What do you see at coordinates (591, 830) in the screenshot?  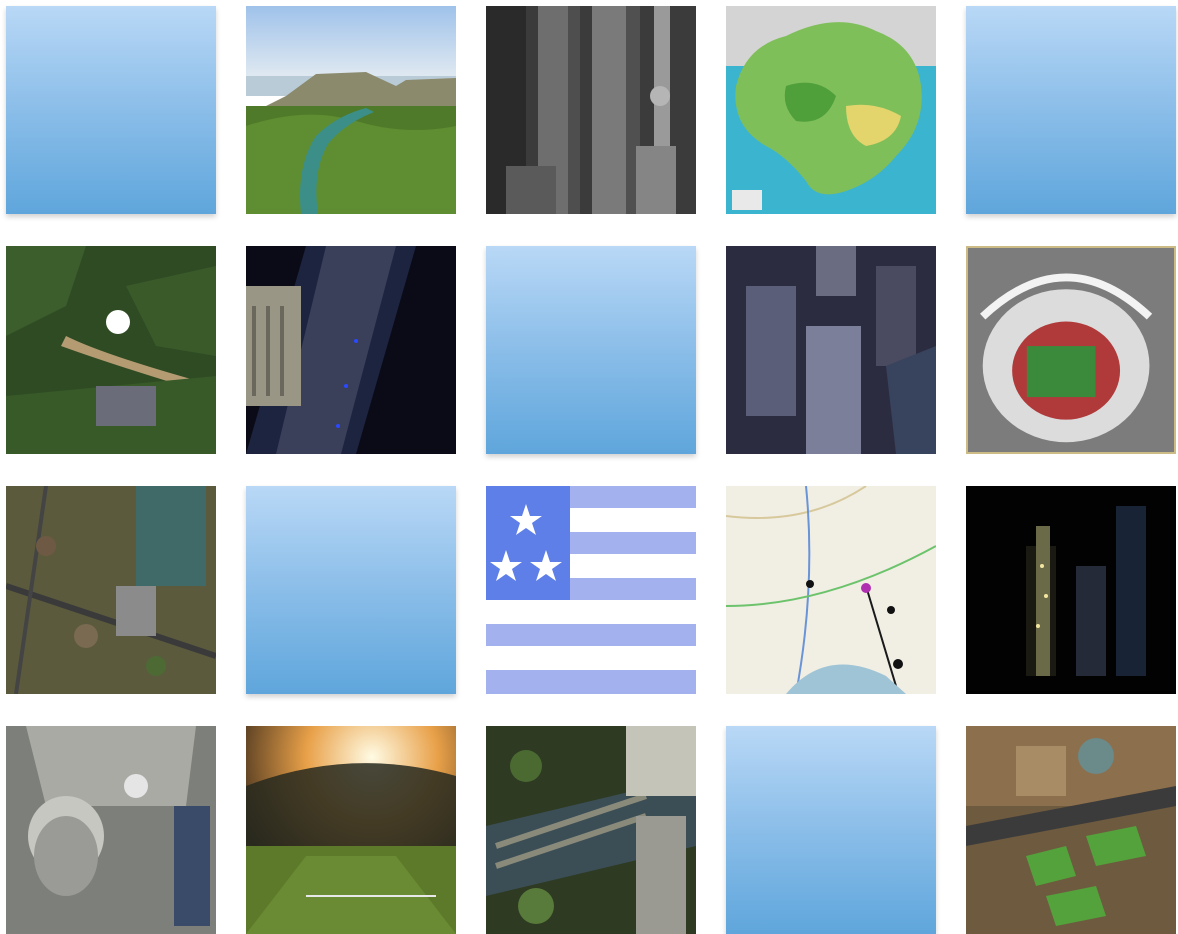 I see `gallery-tile-18-city-river-bridges` at bounding box center [591, 830].